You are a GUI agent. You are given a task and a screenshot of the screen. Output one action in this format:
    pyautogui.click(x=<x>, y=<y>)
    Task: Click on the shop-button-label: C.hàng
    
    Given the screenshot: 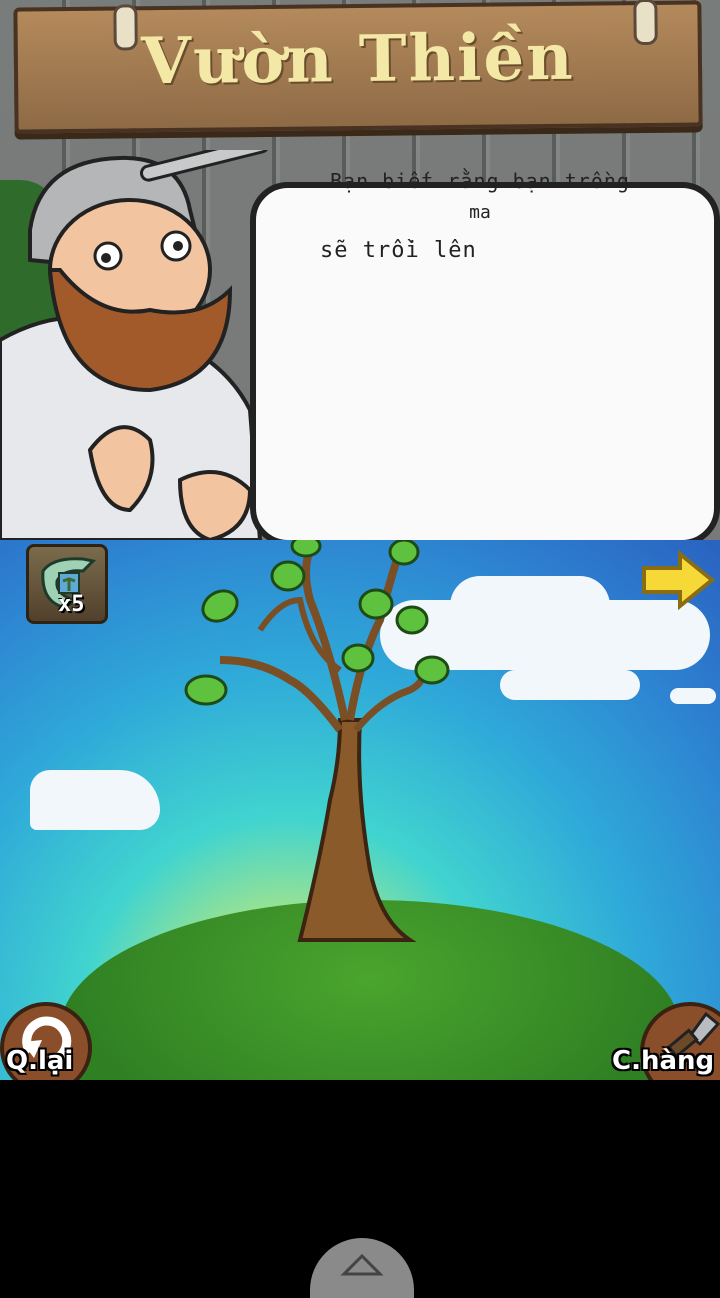 What is the action you would take?
    pyautogui.click(x=663, y=1061)
    